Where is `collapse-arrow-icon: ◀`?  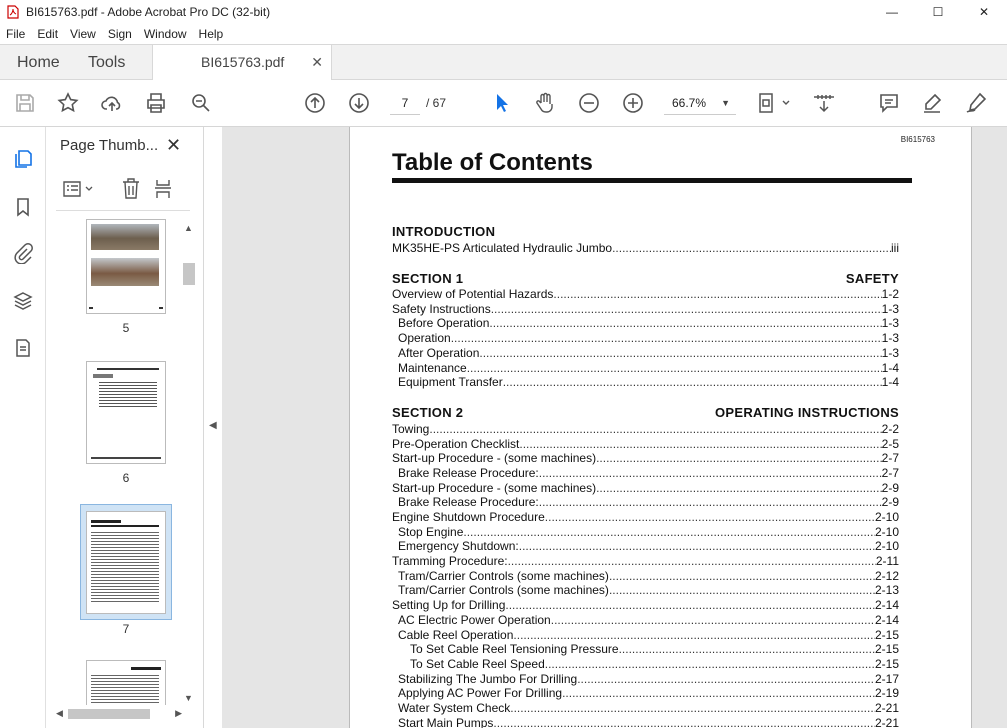 collapse-arrow-icon: ◀ is located at coordinates (213, 425).